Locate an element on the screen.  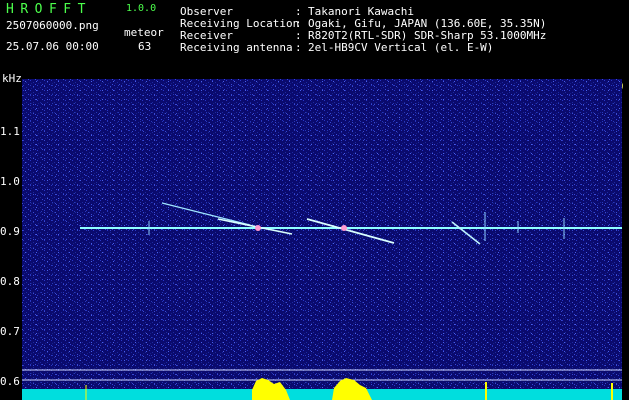
info-value-observer: Takanori Kawachi is located at coordinates (361, 11).